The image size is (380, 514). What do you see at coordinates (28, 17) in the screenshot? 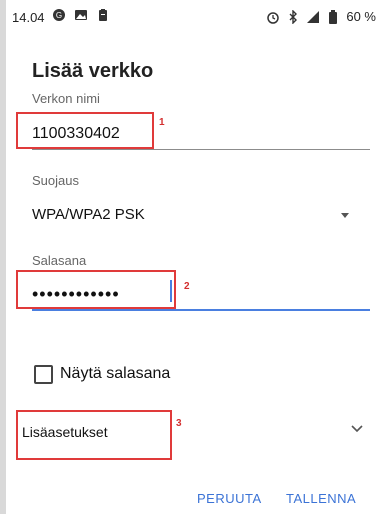
I see `status-time: 14.04` at bounding box center [28, 17].